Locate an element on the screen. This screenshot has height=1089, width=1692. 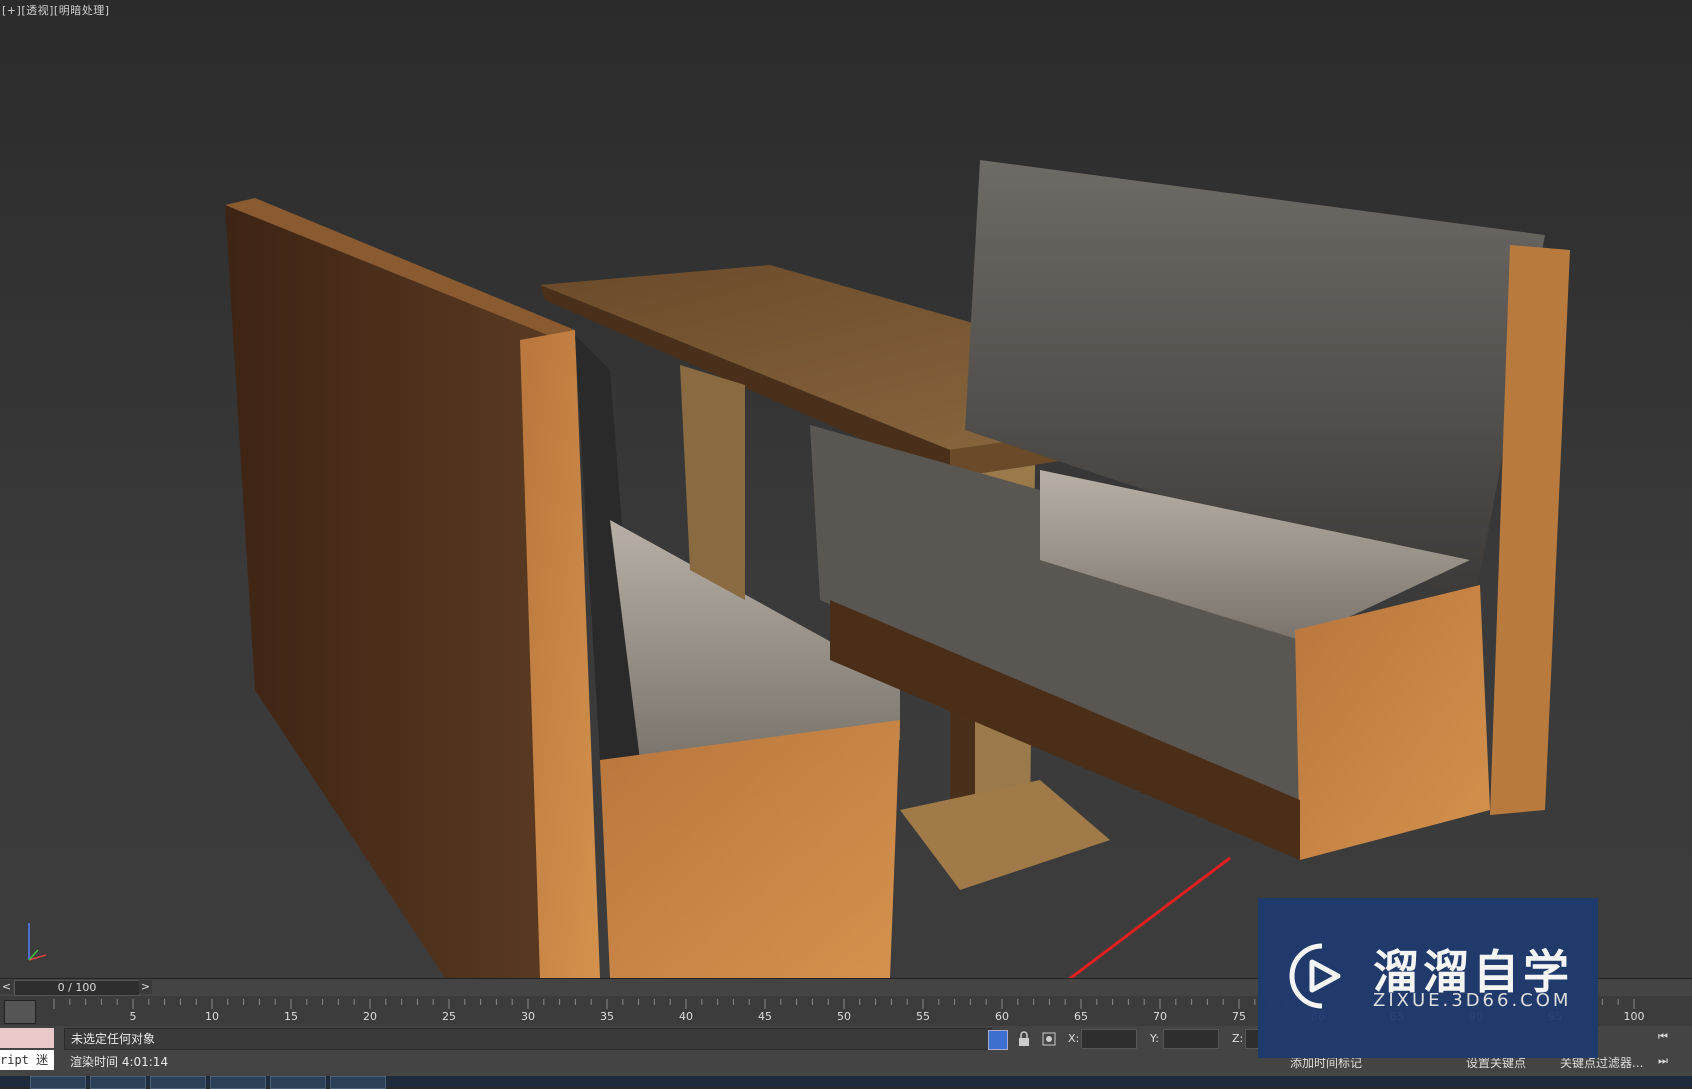
tick-label: 25 is located at coordinates (449, 1016).